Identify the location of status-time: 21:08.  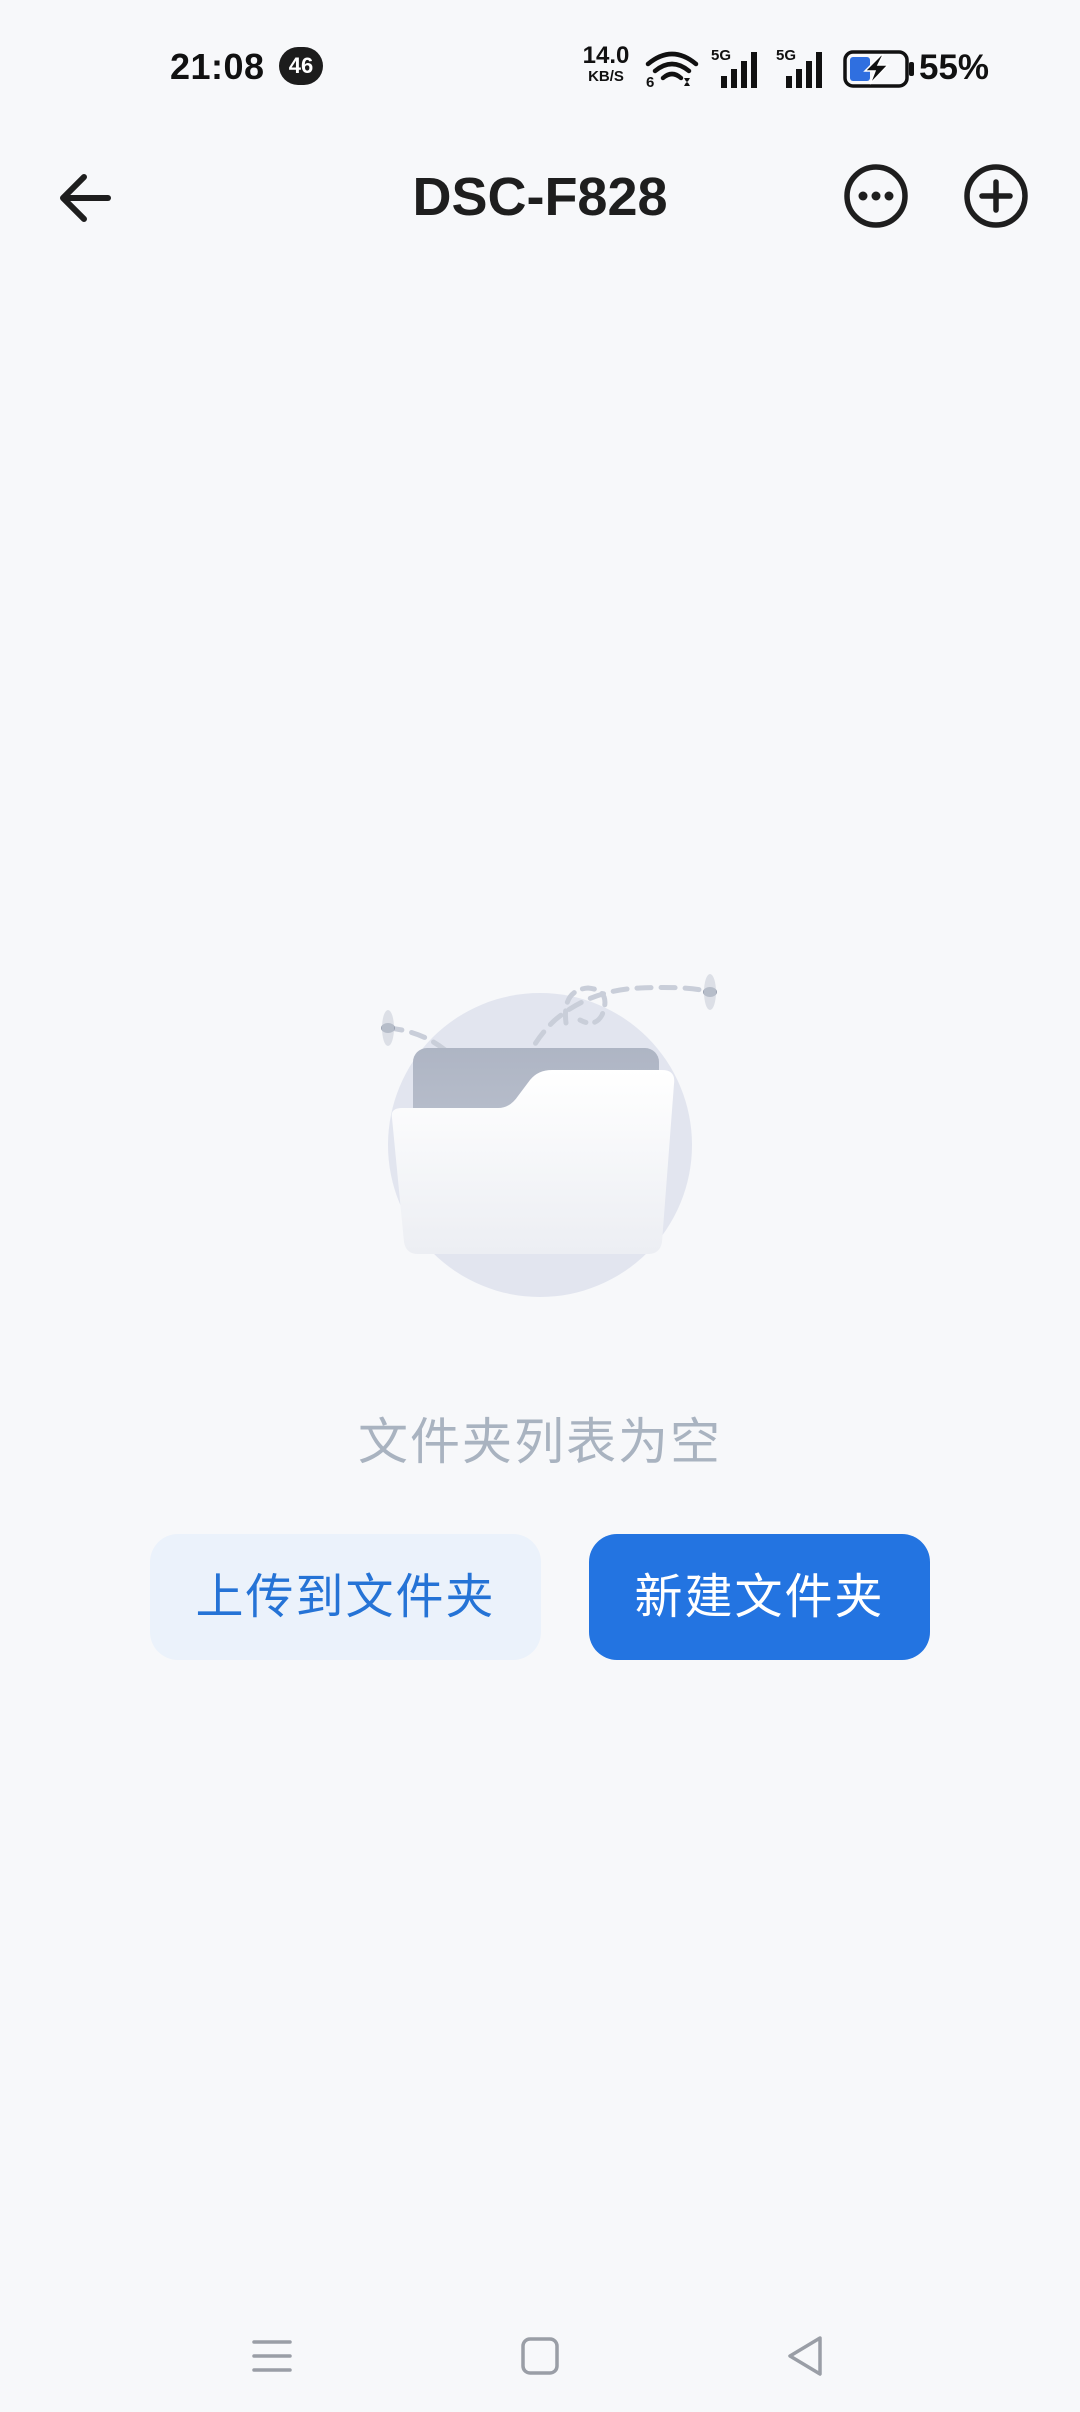
(217, 66).